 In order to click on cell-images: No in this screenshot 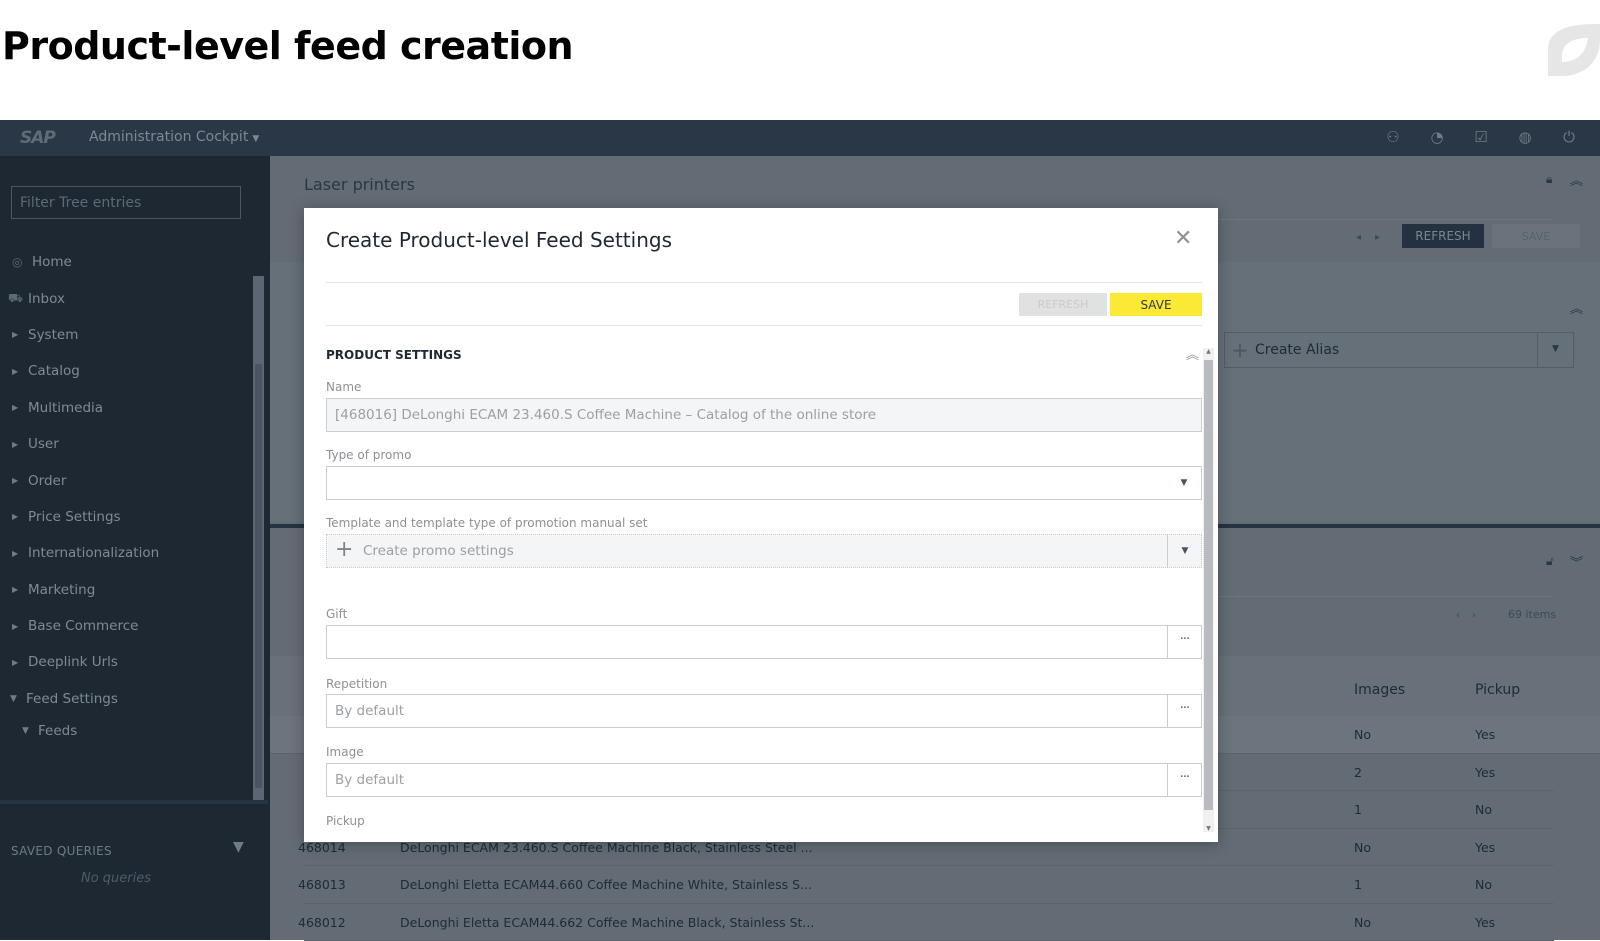, I will do `click(1362, 922)`.